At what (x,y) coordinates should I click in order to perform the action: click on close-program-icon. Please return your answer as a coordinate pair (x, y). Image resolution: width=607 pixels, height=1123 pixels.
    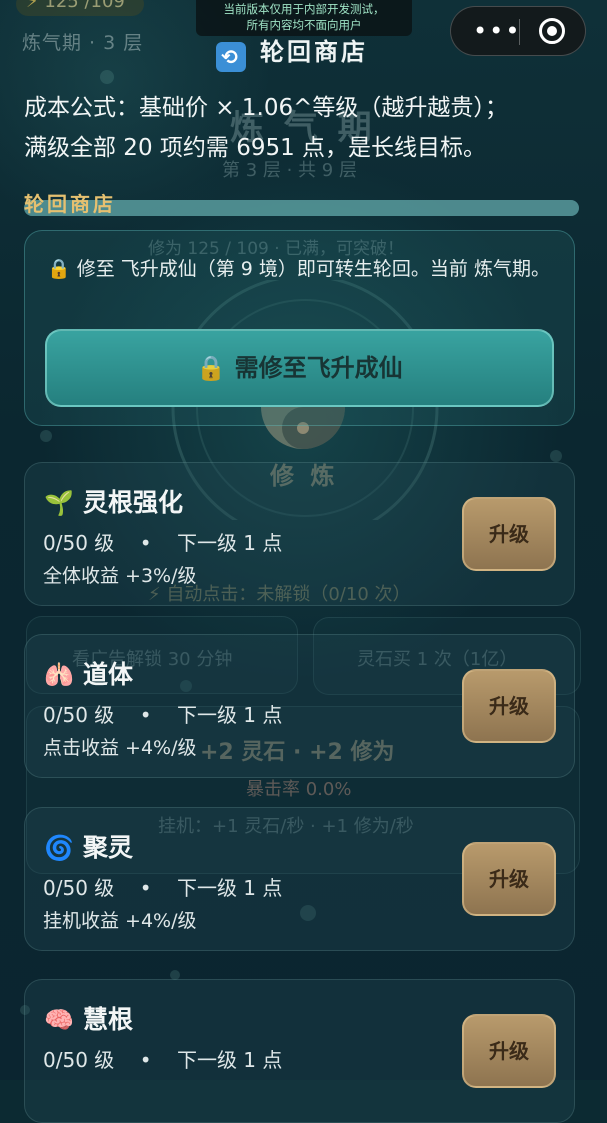
    Looking at the image, I should click on (552, 31).